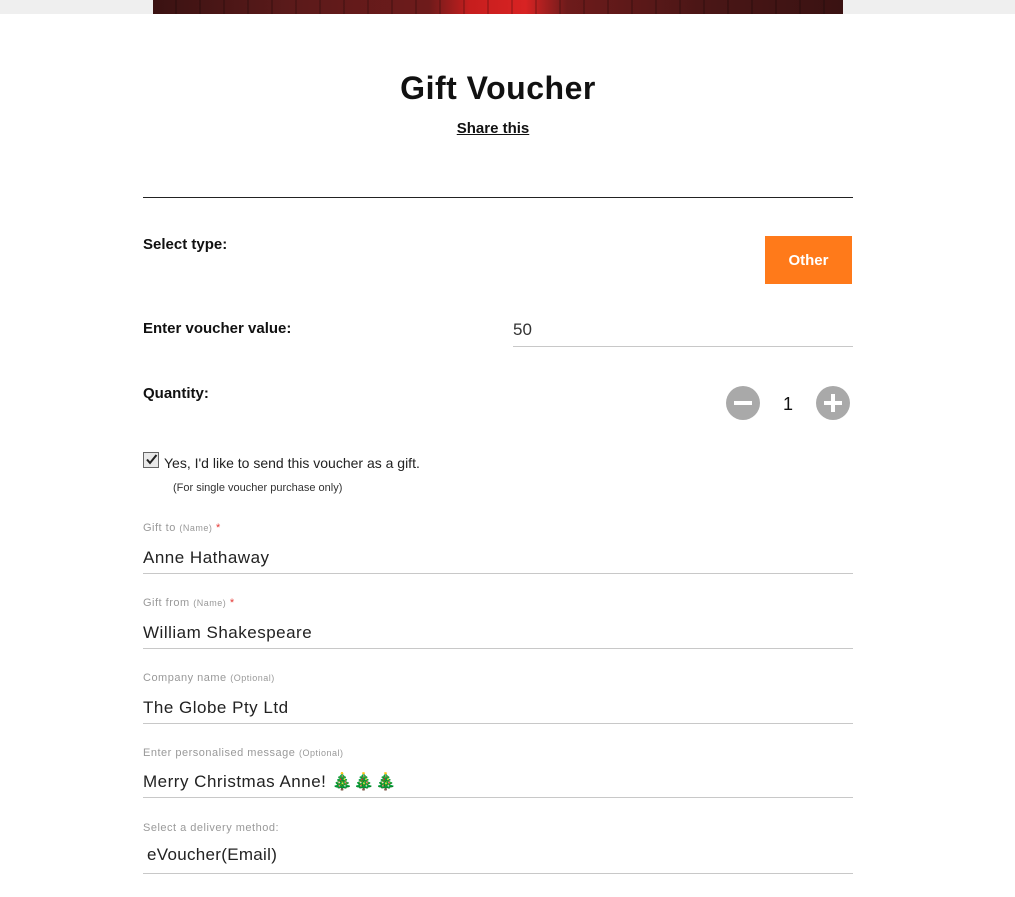  I want to click on gift-to-required-mark: *, so click(218, 528).